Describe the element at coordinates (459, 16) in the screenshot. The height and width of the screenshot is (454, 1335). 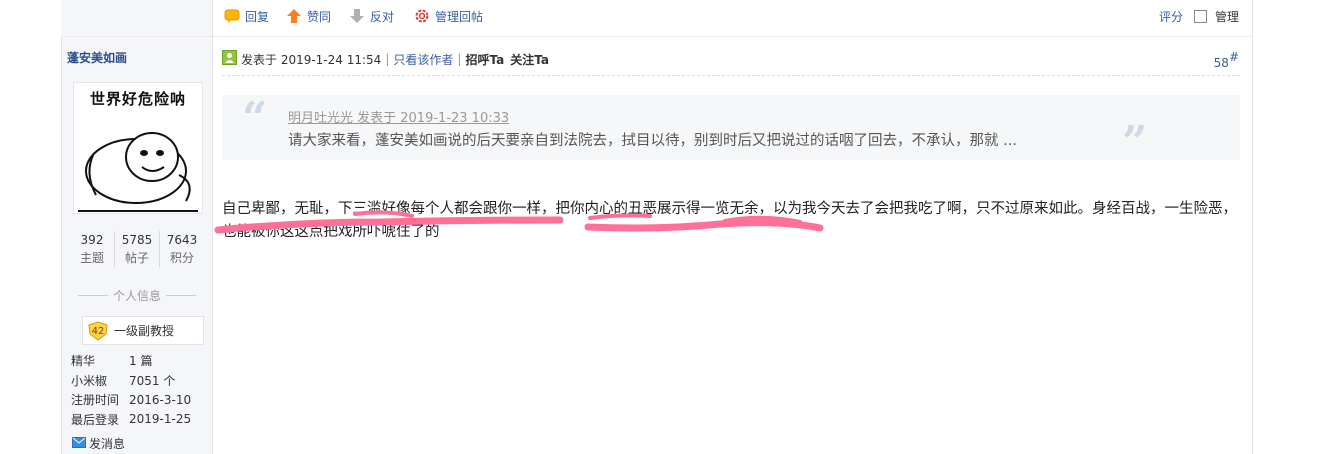
I see `manage-reply-label: 管理回帖` at that location.